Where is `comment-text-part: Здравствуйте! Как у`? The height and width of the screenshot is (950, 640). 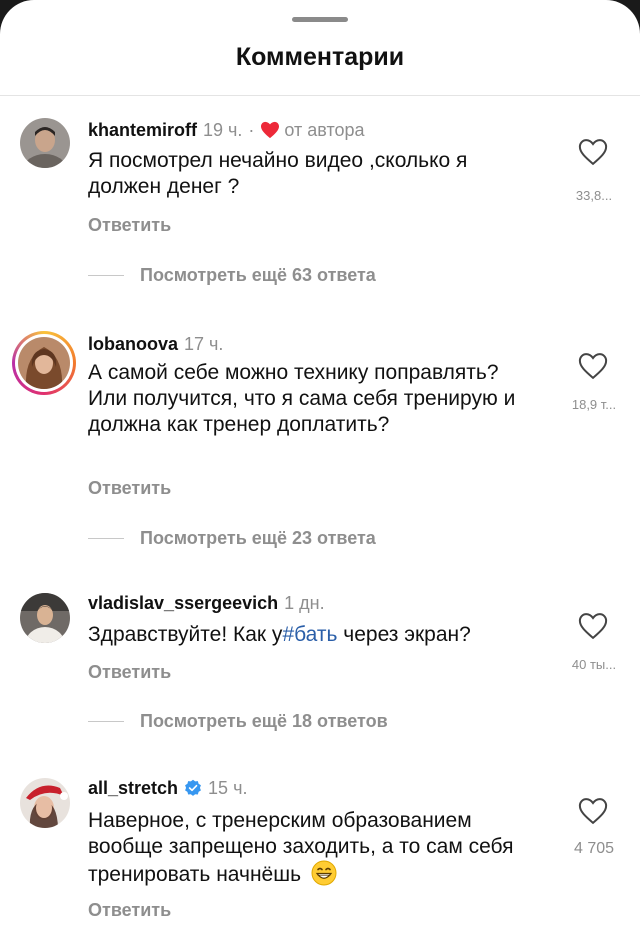
comment-text-part: Здравствуйте! Как у is located at coordinates (185, 634).